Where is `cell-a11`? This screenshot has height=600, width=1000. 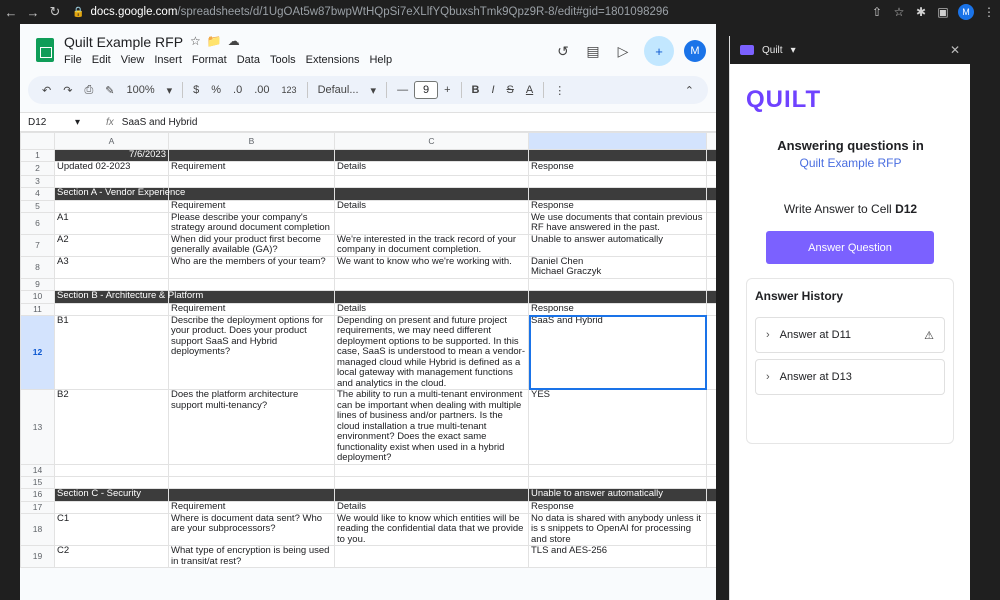 cell-a11 is located at coordinates (111, 309).